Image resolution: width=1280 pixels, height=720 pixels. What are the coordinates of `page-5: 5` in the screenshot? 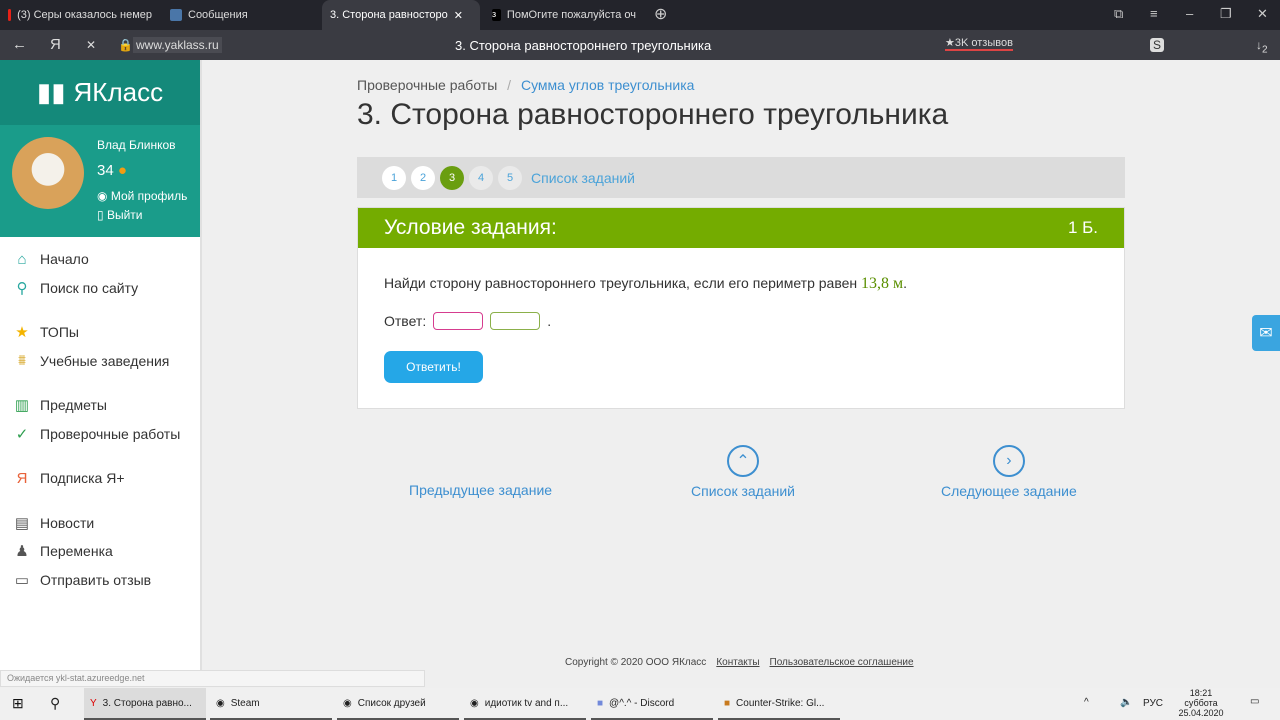 It's located at (510, 177).